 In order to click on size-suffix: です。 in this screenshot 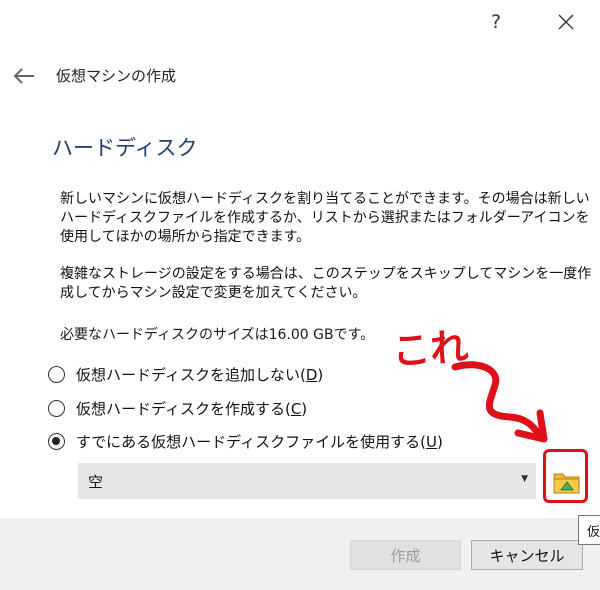, I will do `click(354, 335)`.